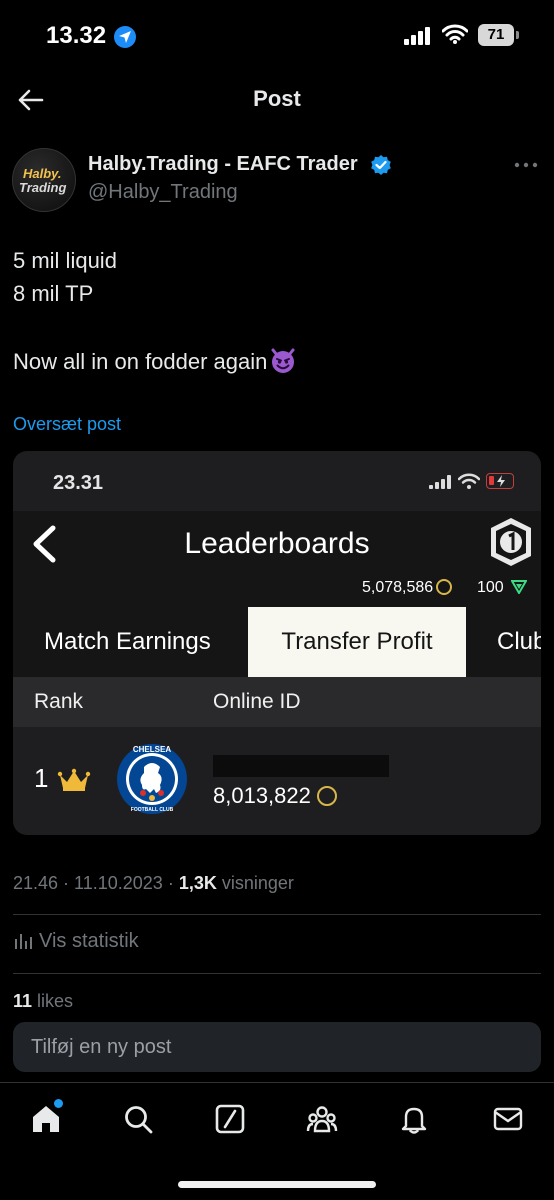 Image resolution: width=554 pixels, height=1200 pixels. I want to click on embedded-status-time: 23.31, so click(78, 483).